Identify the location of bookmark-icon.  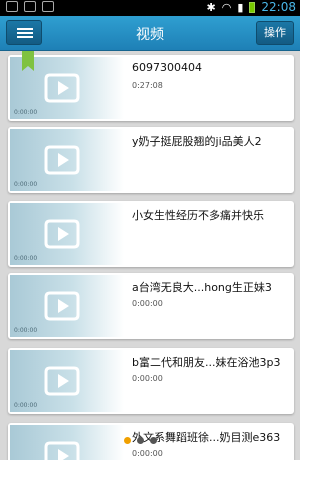
(28, 61).